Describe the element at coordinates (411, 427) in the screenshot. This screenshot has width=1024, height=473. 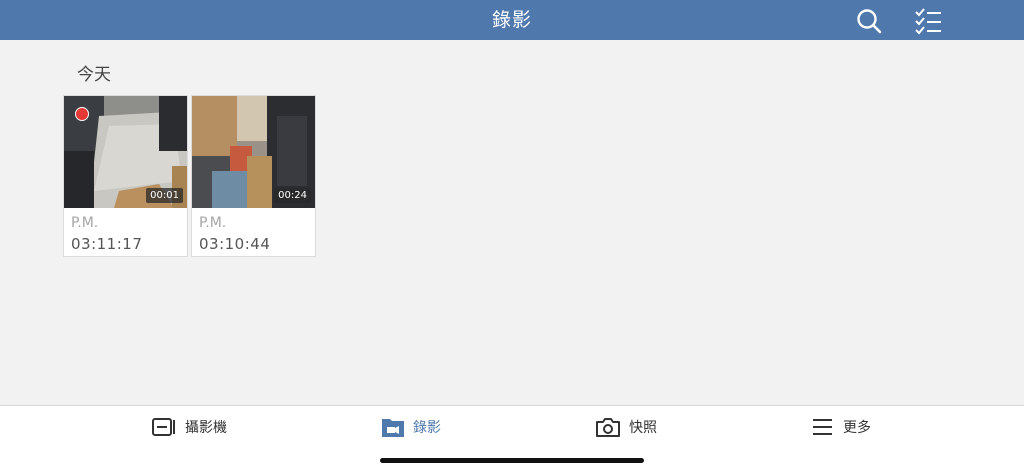
I see `tab-recordings: 錄影` at that location.